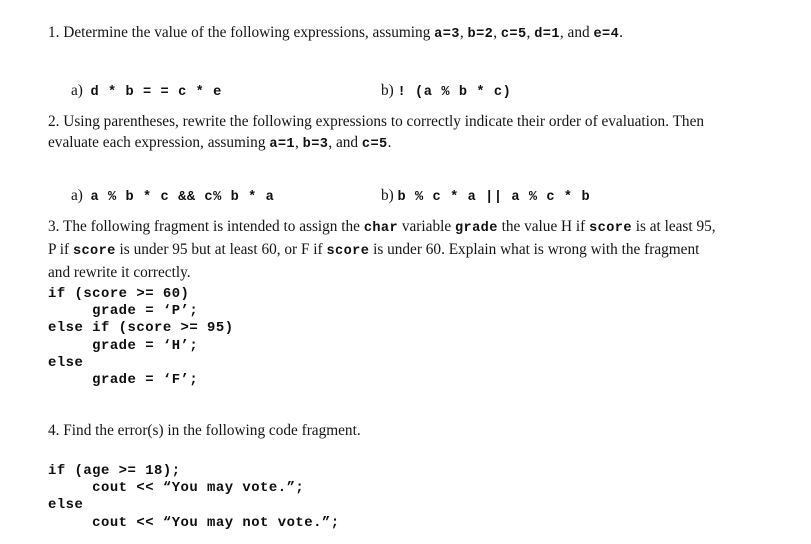 This screenshot has width=811, height=544. What do you see at coordinates (381, 228) in the screenshot?
I see `inline-code: char` at bounding box center [381, 228].